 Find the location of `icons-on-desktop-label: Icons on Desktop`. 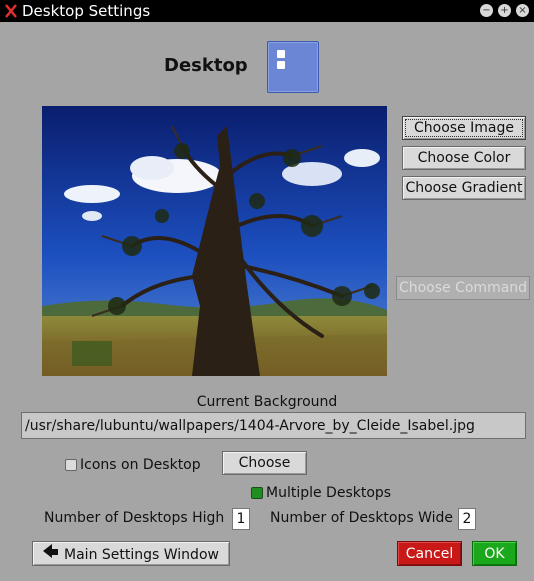

icons-on-desktop-label: Icons on Desktop is located at coordinates (140, 465).